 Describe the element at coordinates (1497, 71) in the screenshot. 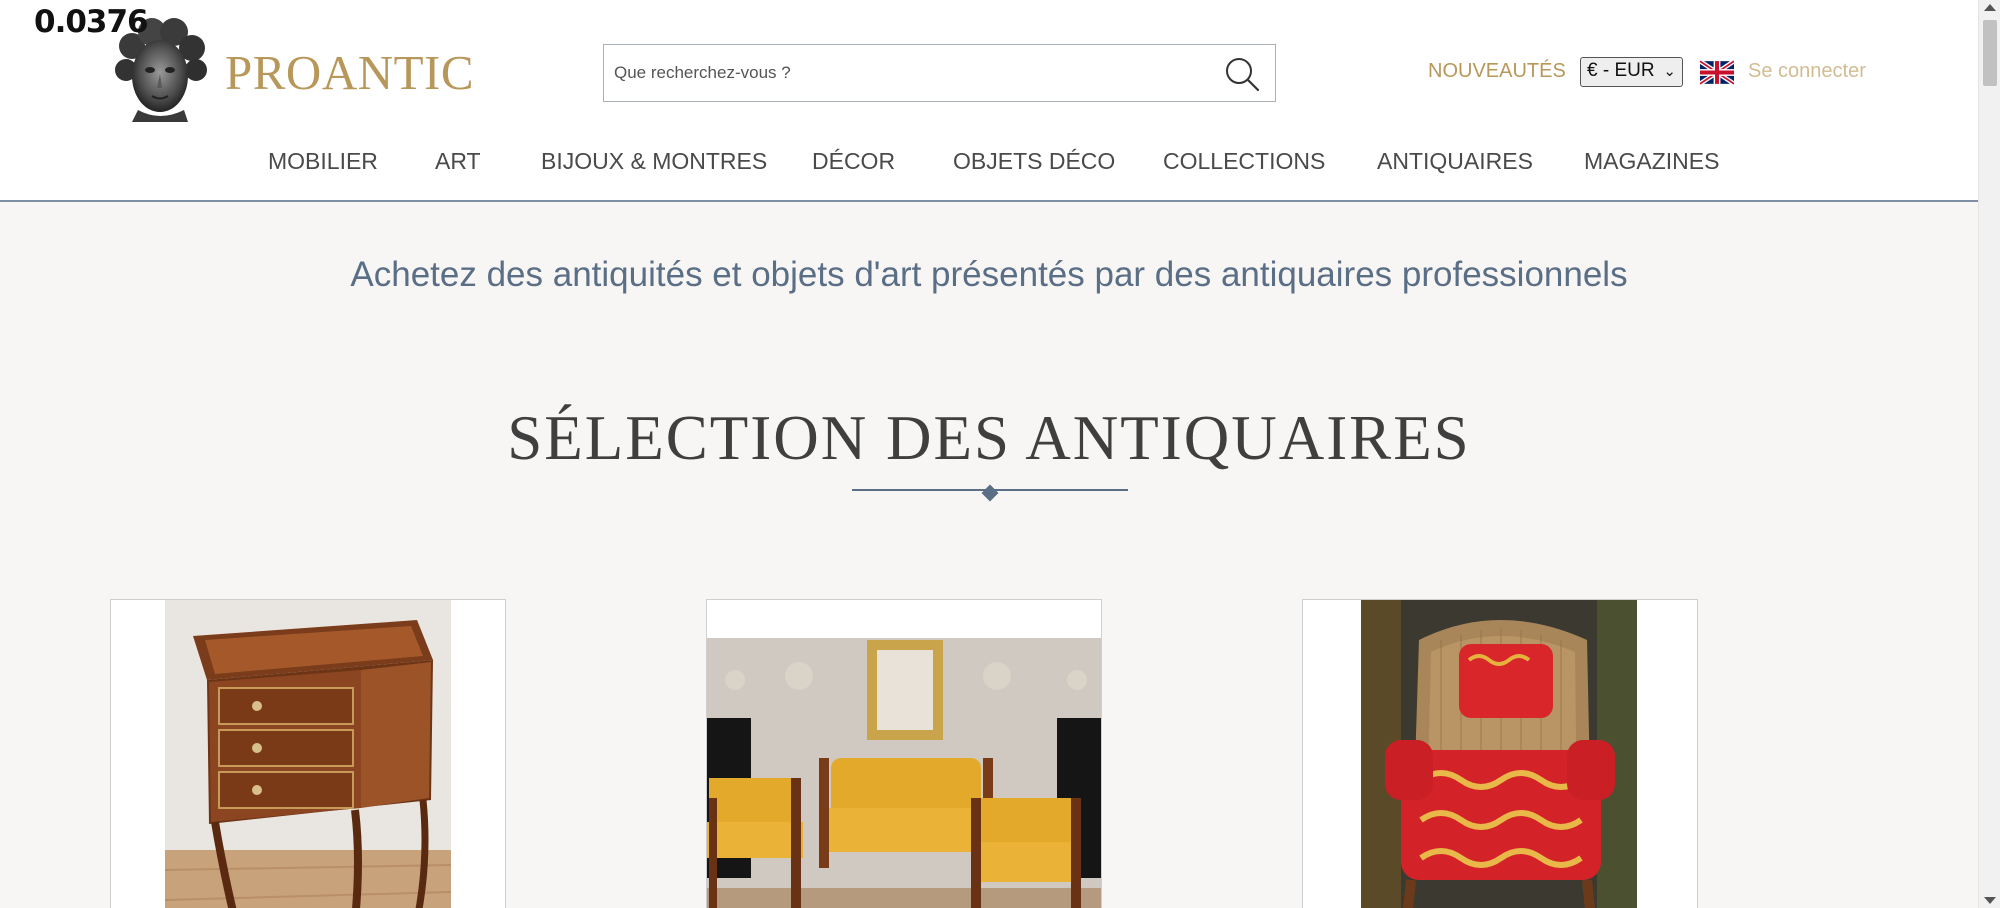

I see `nouveautes-link: NOUVEAUTÉS` at that location.